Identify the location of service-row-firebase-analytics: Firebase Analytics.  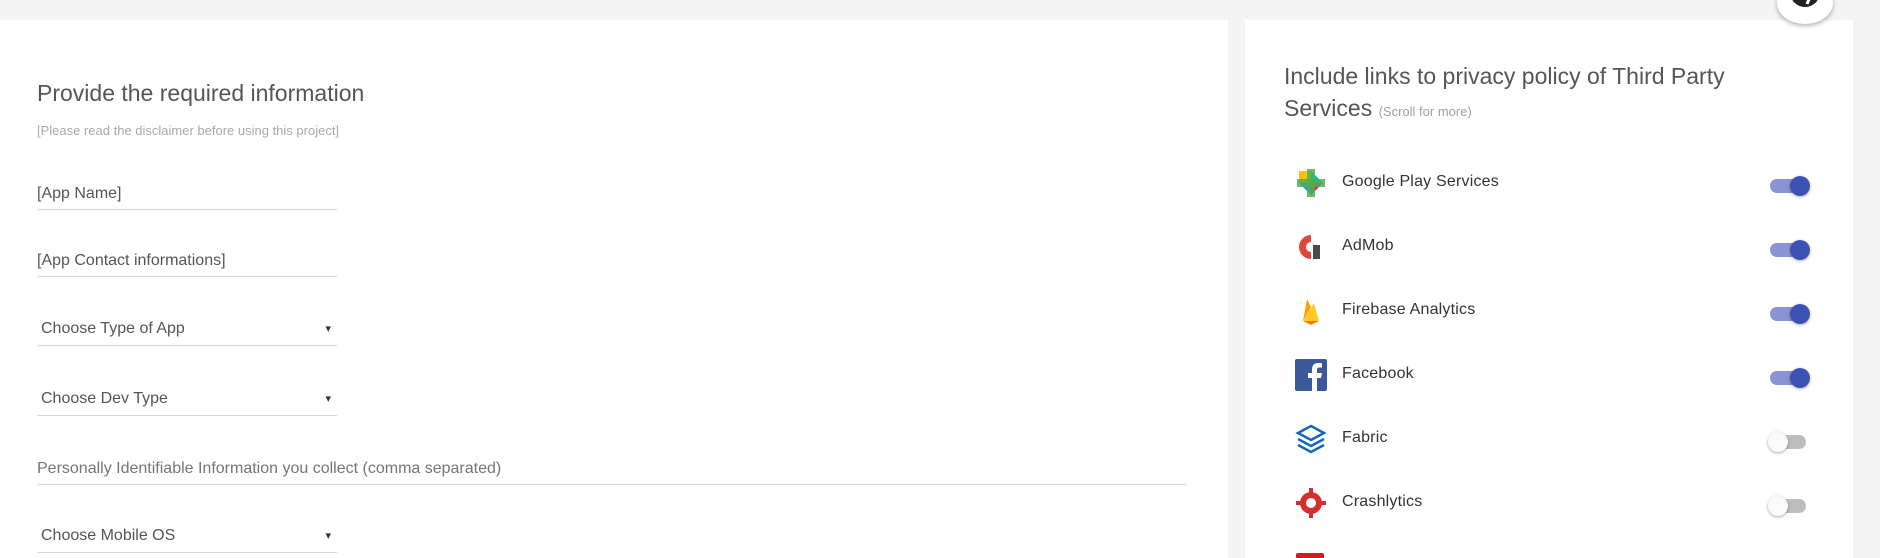
(1552, 311).